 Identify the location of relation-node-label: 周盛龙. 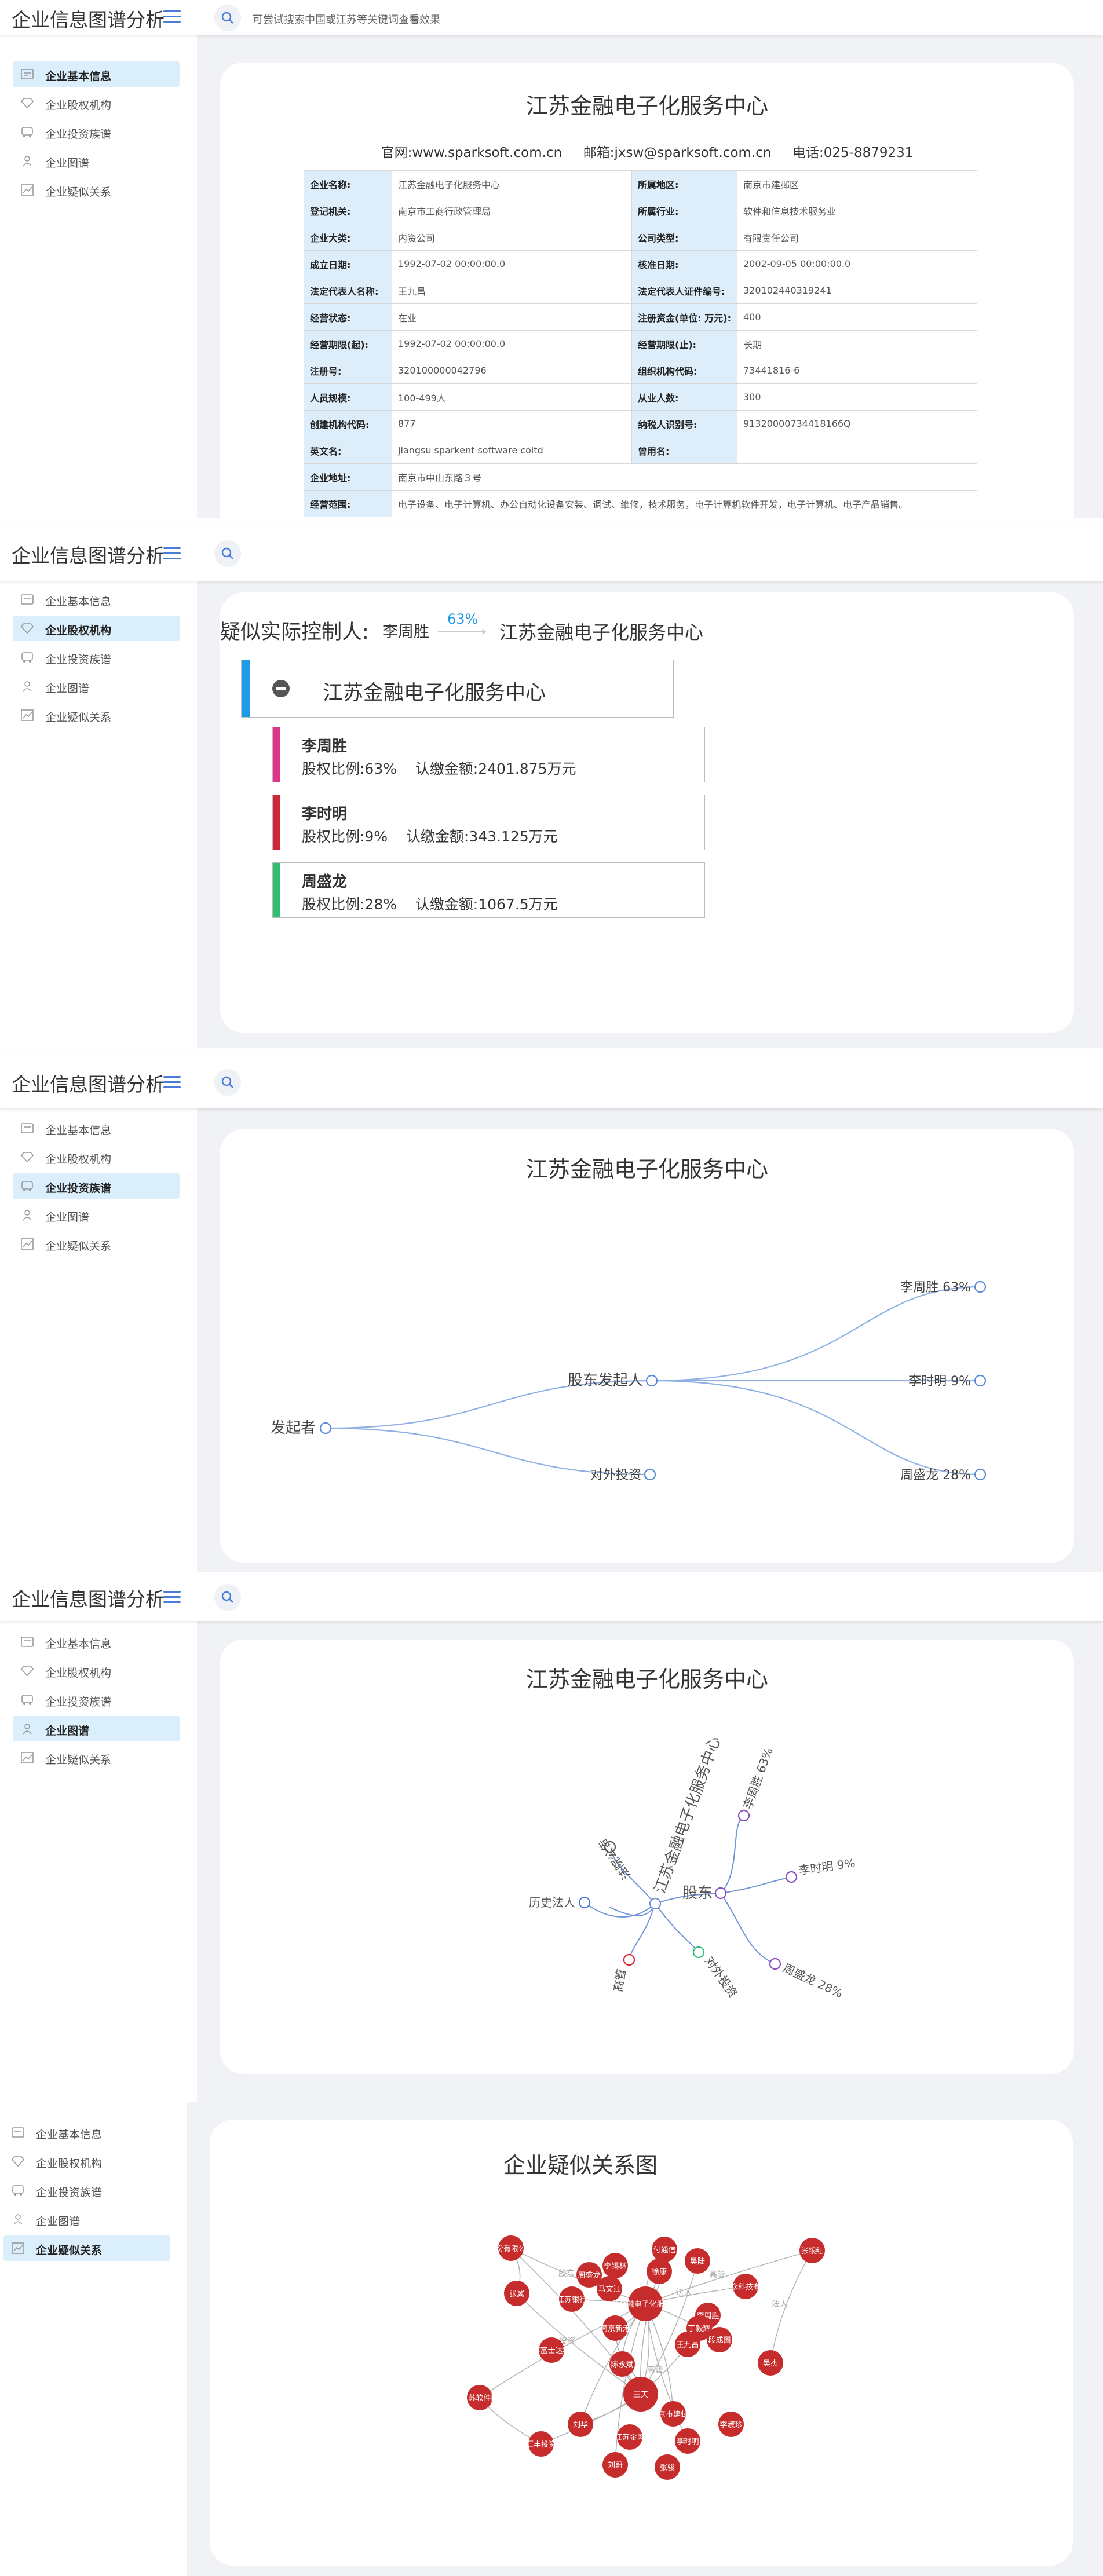
(589, 2275).